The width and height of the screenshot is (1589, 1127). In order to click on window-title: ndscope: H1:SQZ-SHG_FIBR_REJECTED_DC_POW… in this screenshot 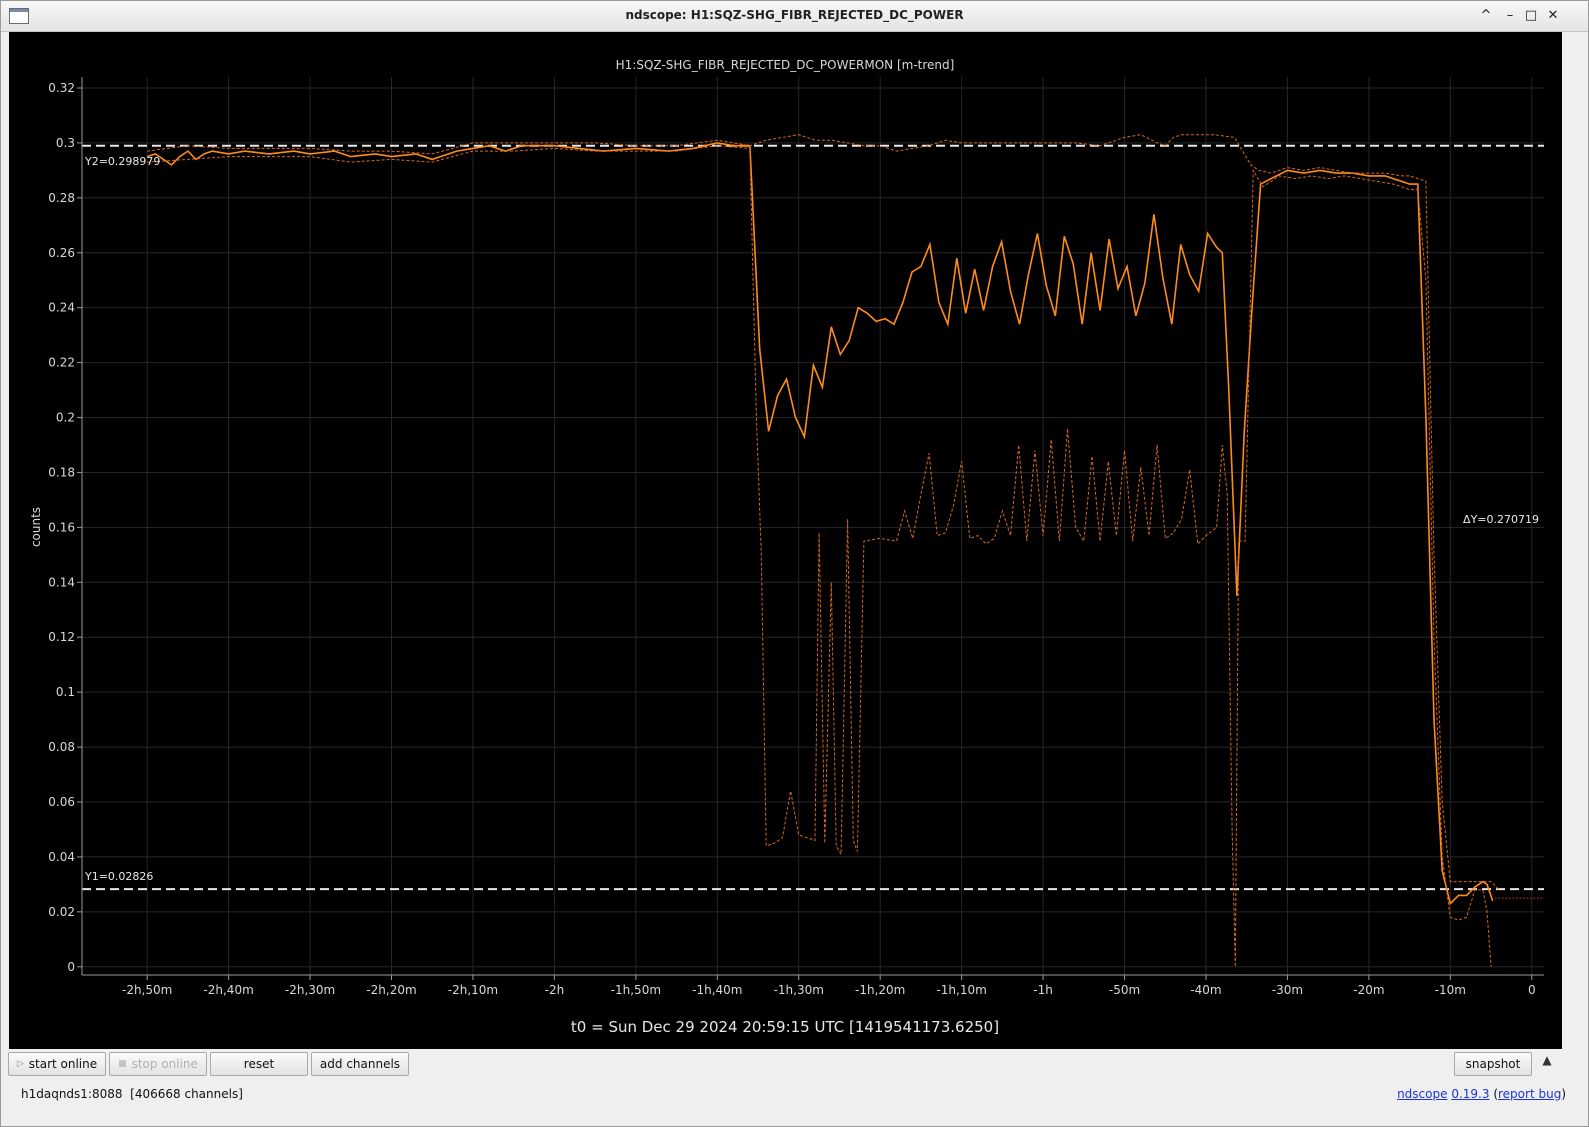, I will do `click(794, 15)`.